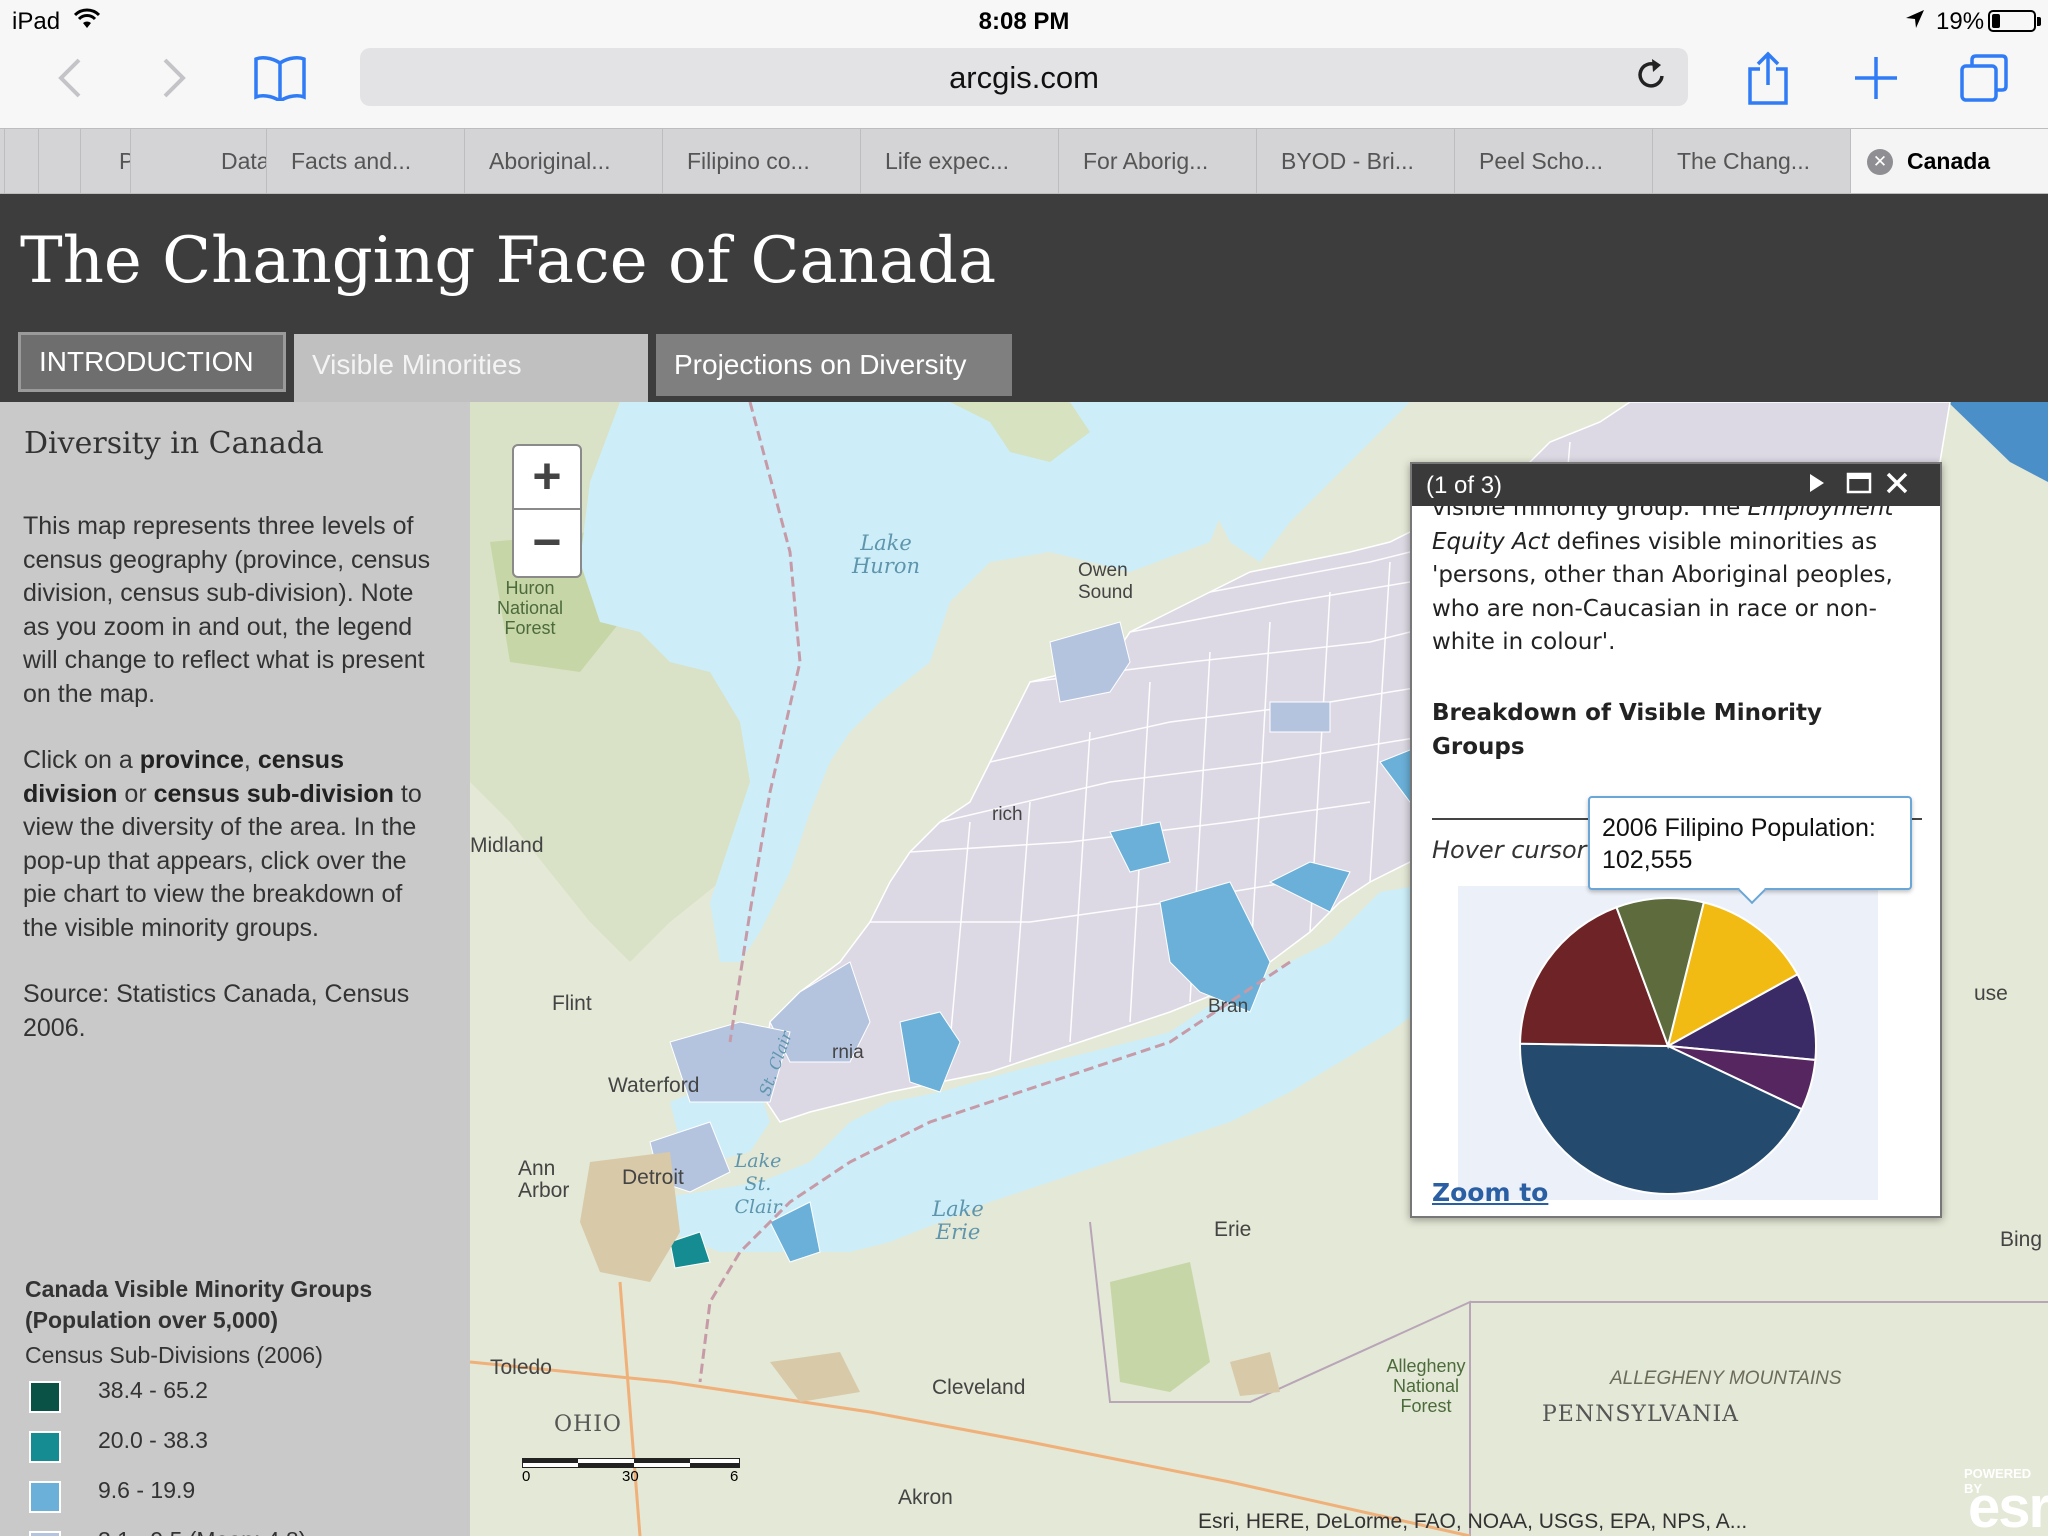 This screenshot has width=2048, height=1536. Describe the element at coordinates (526, 1476) in the screenshot. I see `scale-label: 0` at that location.